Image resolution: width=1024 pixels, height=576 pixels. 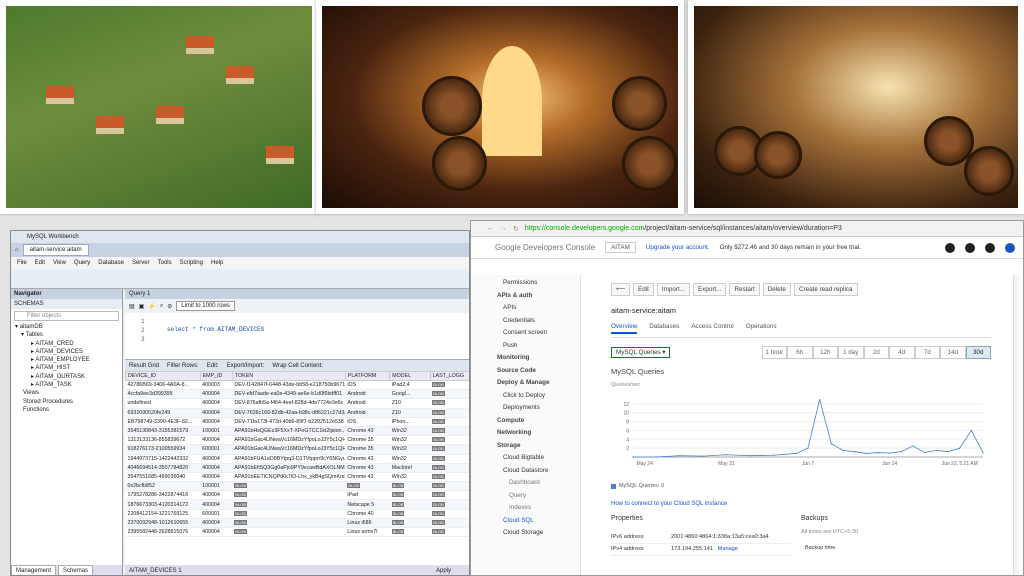 What do you see at coordinates (66, 410) in the screenshot?
I see `tree-item-functions: Functions` at bounding box center [66, 410].